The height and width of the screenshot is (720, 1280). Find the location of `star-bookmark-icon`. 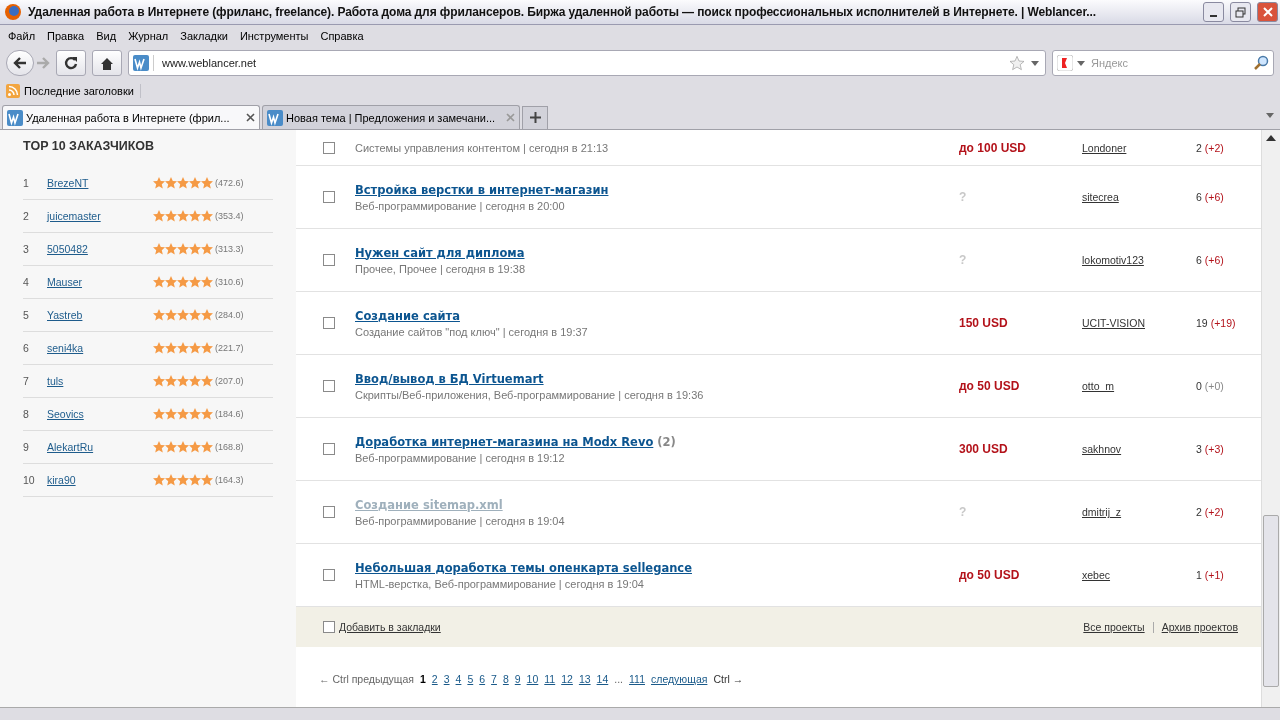

star-bookmark-icon is located at coordinates (1017, 63).